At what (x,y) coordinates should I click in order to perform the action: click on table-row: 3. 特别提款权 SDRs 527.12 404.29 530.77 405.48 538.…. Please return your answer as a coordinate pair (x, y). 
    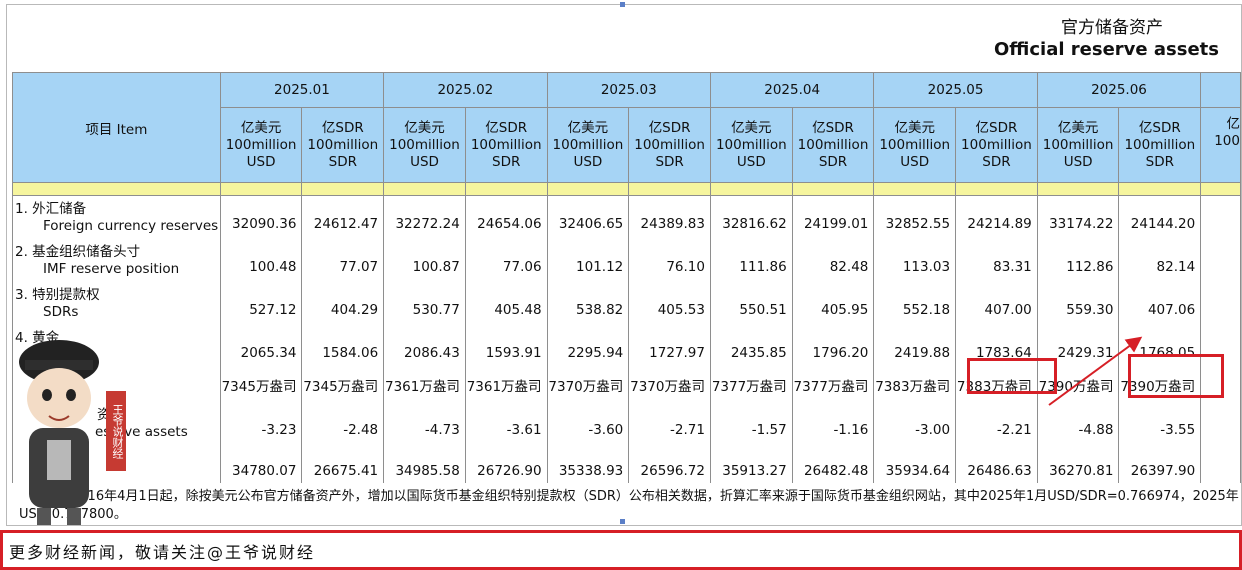
    Looking at the image, I should click on (626, 303).